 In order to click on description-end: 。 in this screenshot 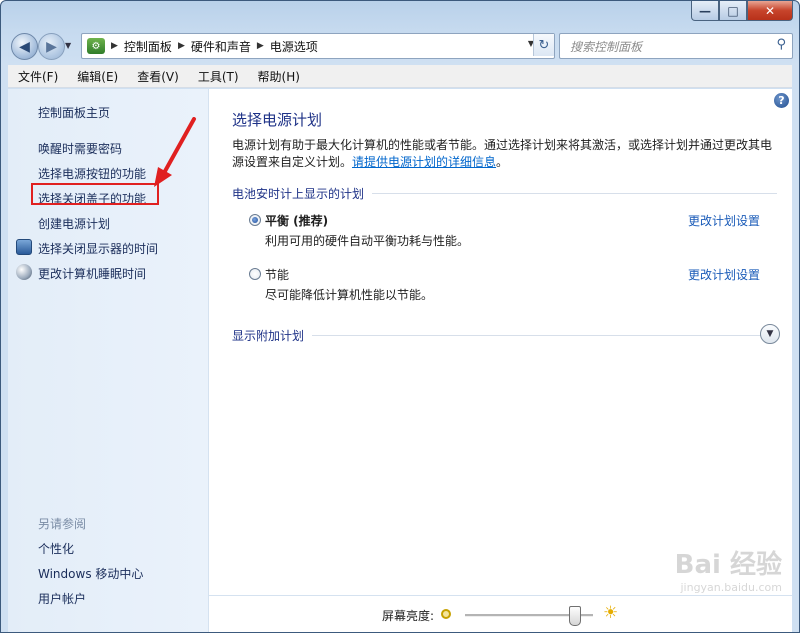, I will do `click(502, 162)`.